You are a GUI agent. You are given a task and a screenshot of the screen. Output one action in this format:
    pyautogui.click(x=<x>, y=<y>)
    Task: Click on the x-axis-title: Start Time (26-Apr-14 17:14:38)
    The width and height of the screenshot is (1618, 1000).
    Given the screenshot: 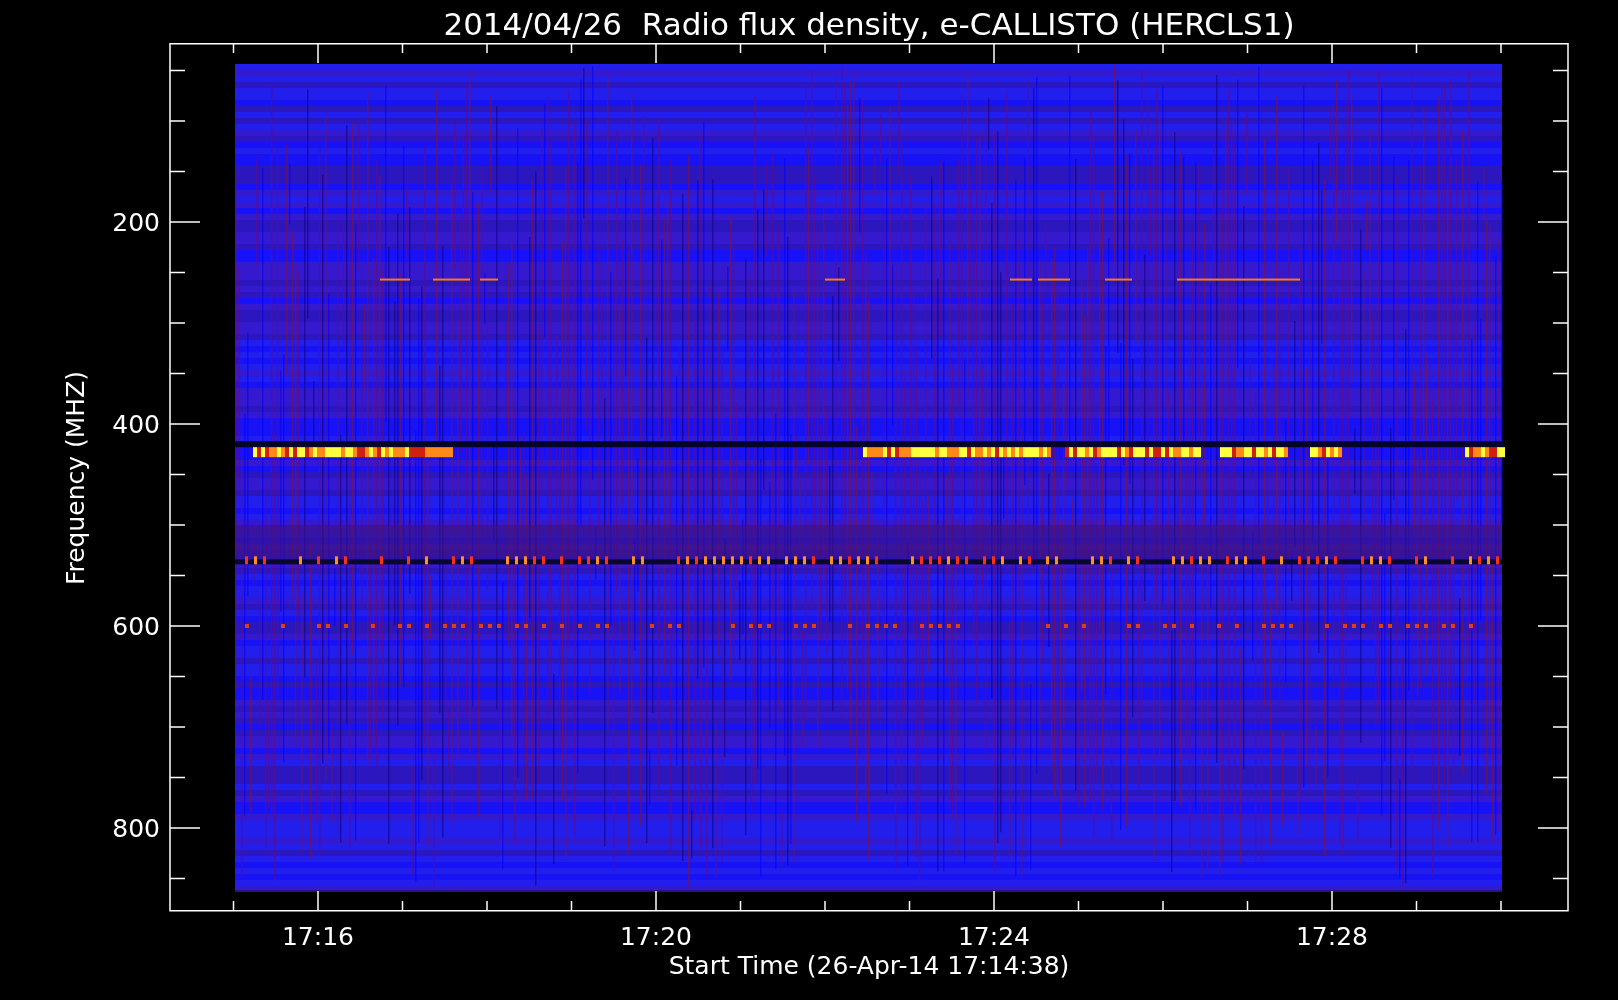 What is the action you would take?
    pyautogui.click(x=869, y=965)
    